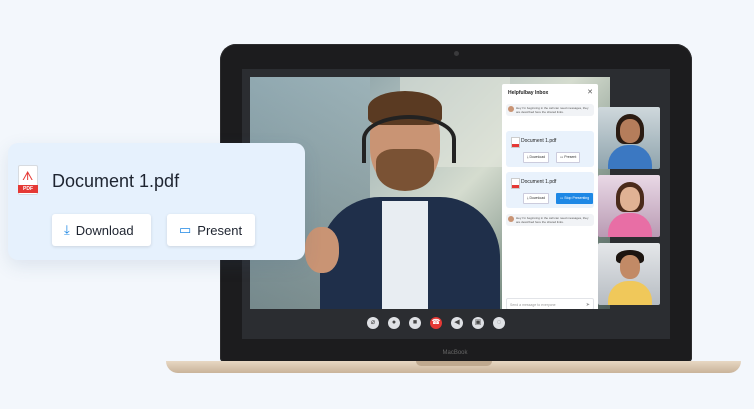 The image size is (754, 409). Describe the element at coordinates (409, 139) in the screenshot. I see `headset-icon` at that location.